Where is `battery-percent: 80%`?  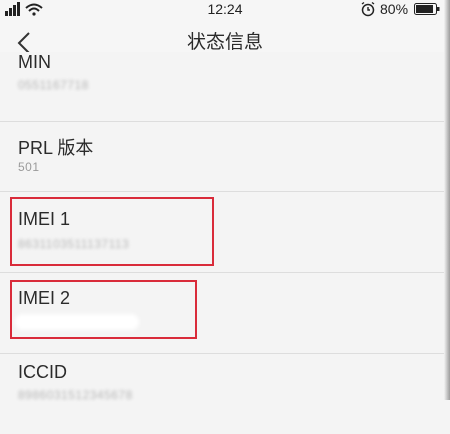
battery-percent: 80% is located at coordinates (394, 9).